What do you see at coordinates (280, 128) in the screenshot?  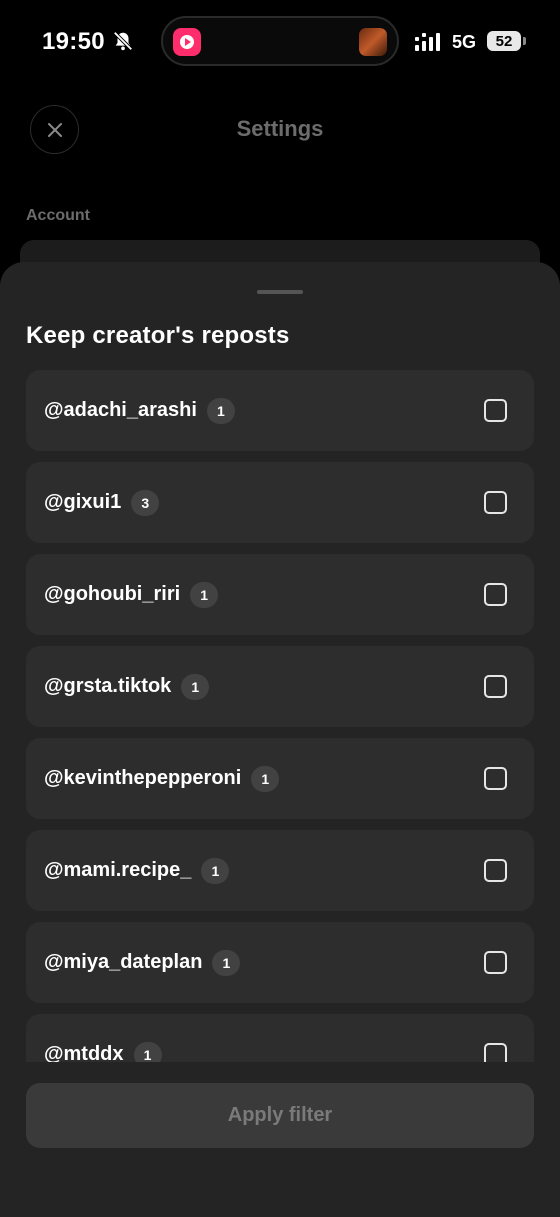 I see `page-title: Settings` at bounding box center [280, 128].